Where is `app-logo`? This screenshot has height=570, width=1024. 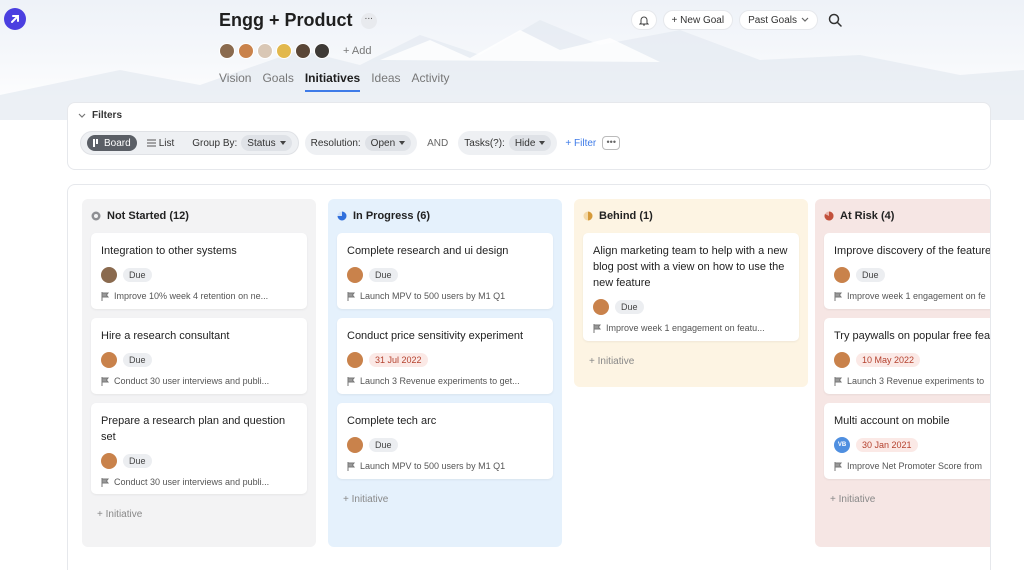 app-logo is located at coordinates (15, 19).